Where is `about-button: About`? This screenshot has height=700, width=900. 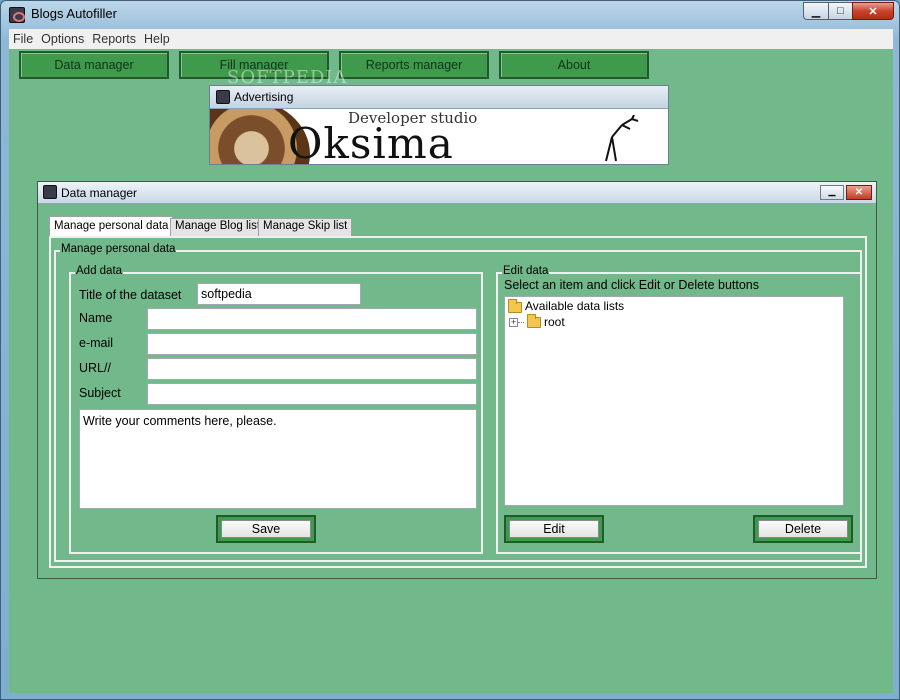
about-button: About is located at coordinates (574, 65).